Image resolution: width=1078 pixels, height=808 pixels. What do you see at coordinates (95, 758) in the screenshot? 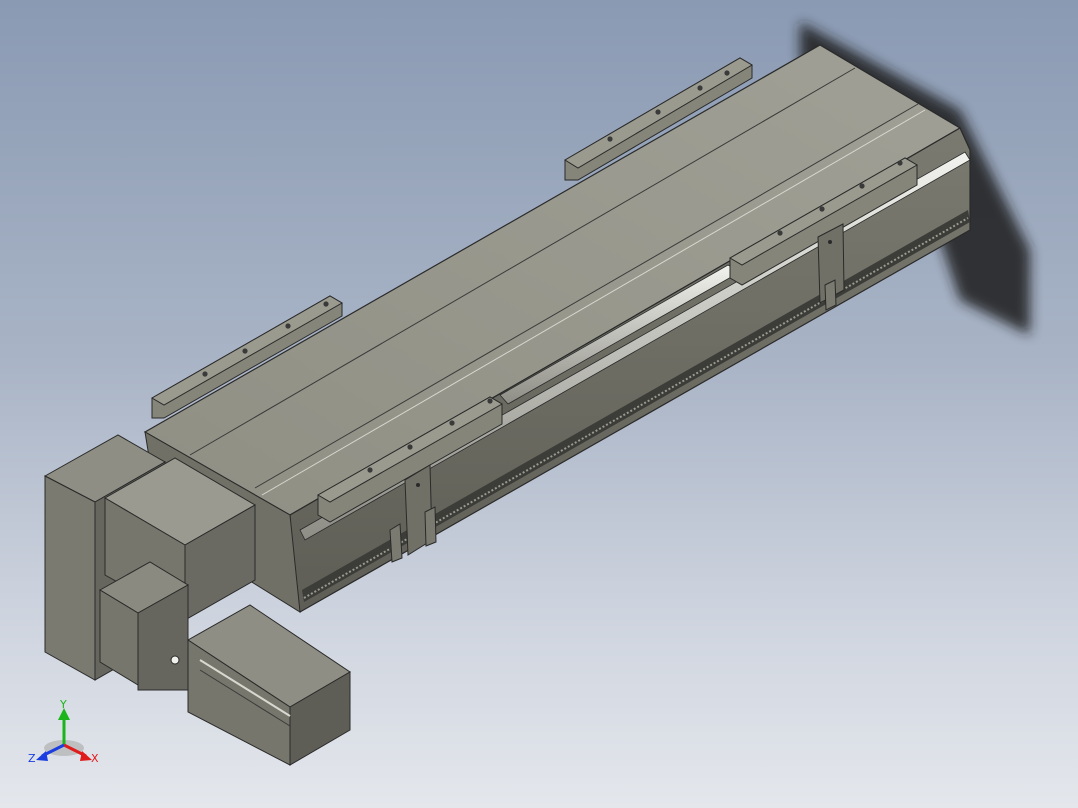
I see `x-axis-label: X` at bounding box center [95, 758].